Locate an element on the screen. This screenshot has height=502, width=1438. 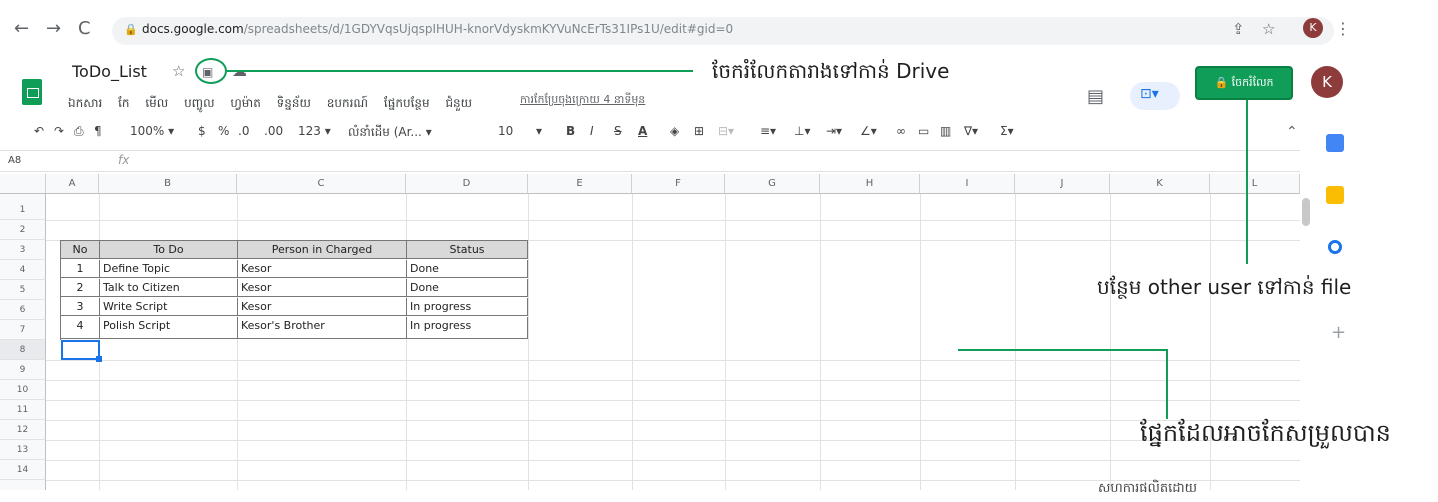
browser-profile-avatar: K is located at coordinates (1313, 28).